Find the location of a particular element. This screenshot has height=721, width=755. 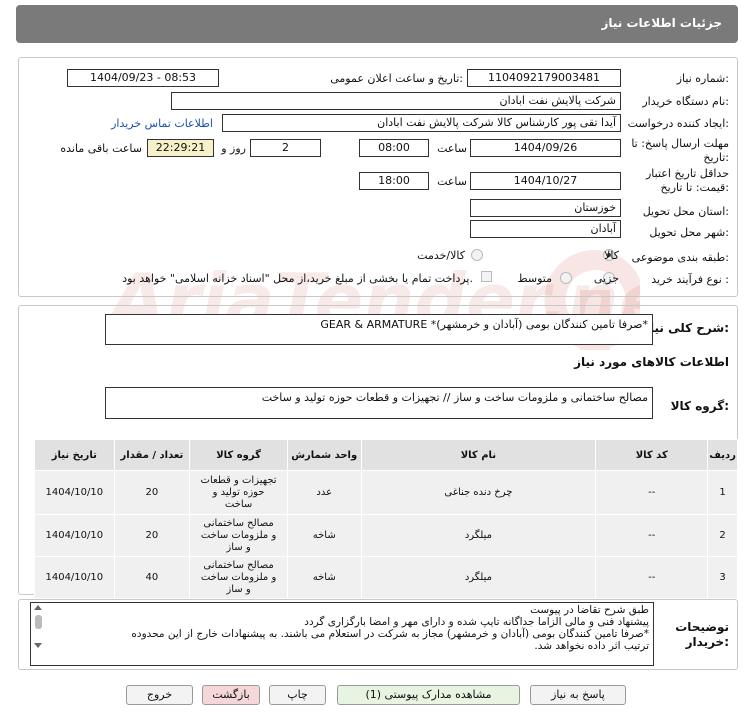

scroll-down-icon is located at coordinates (38, 645).